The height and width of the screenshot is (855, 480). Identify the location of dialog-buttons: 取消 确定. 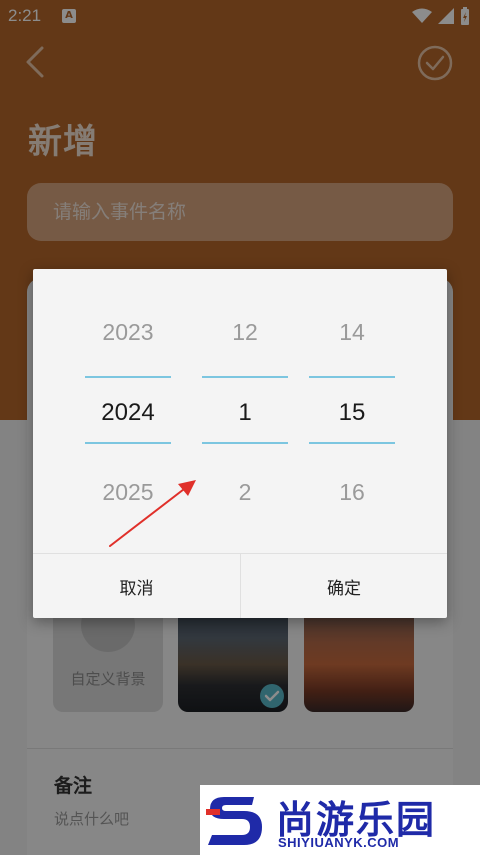
(240, 585).